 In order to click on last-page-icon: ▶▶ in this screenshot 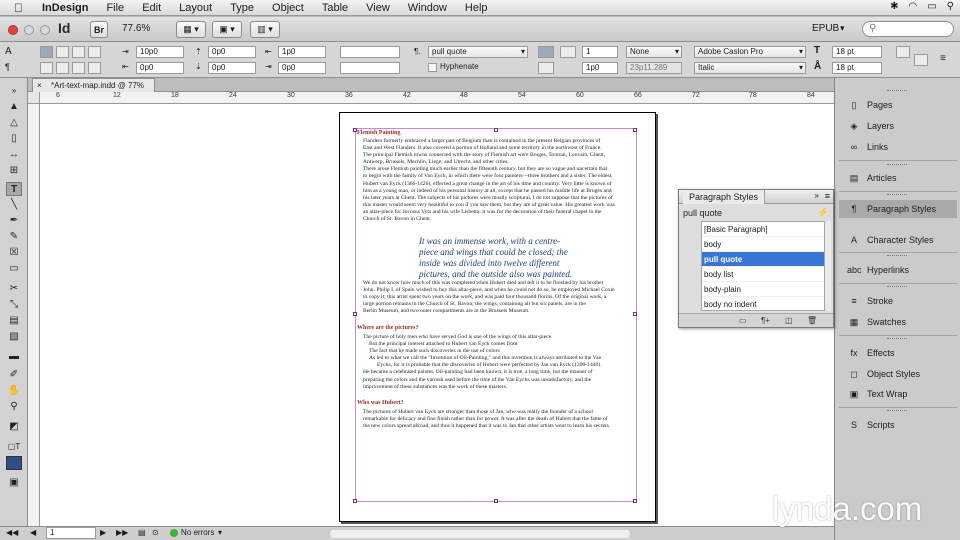, I will do `click(122, 532)`.